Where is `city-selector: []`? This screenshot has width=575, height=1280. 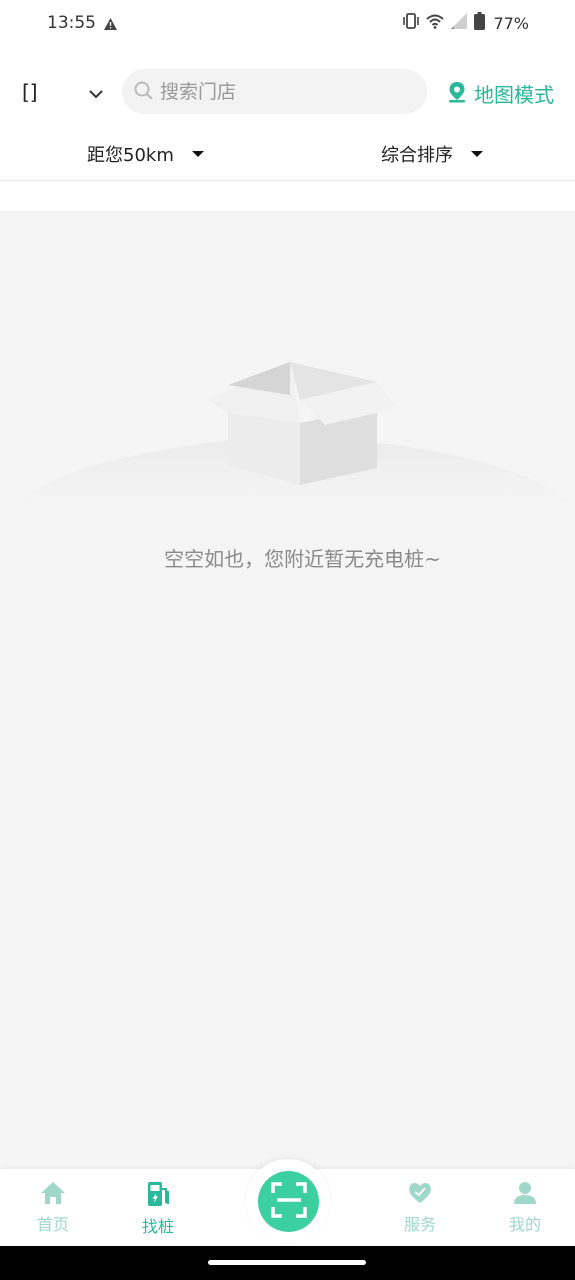 city-selector: [] is located at coordinates (30, 92).